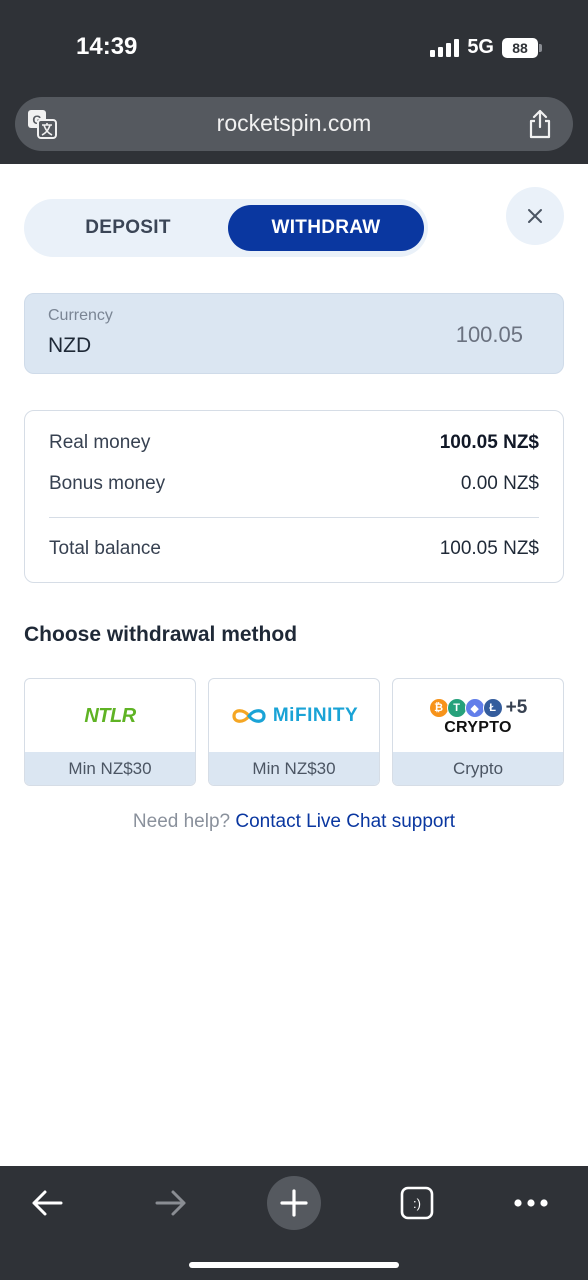  Describe the element at coordinates (474, 708) in the screenshot. I see `ethereum-icon: ◆` at that location.